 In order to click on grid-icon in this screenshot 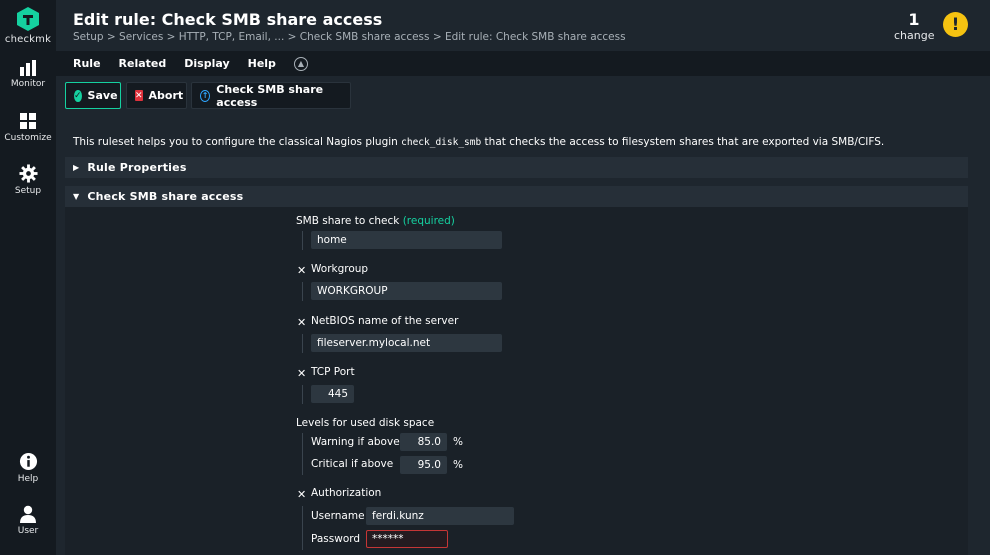, I will do `click(28, 121)`.